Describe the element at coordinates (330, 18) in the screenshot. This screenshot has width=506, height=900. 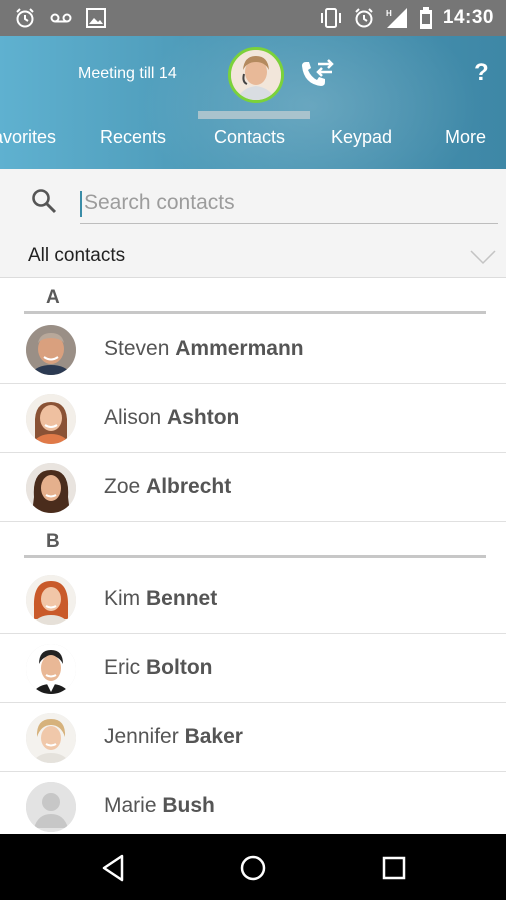
I see `vibrate-icon` at that location.